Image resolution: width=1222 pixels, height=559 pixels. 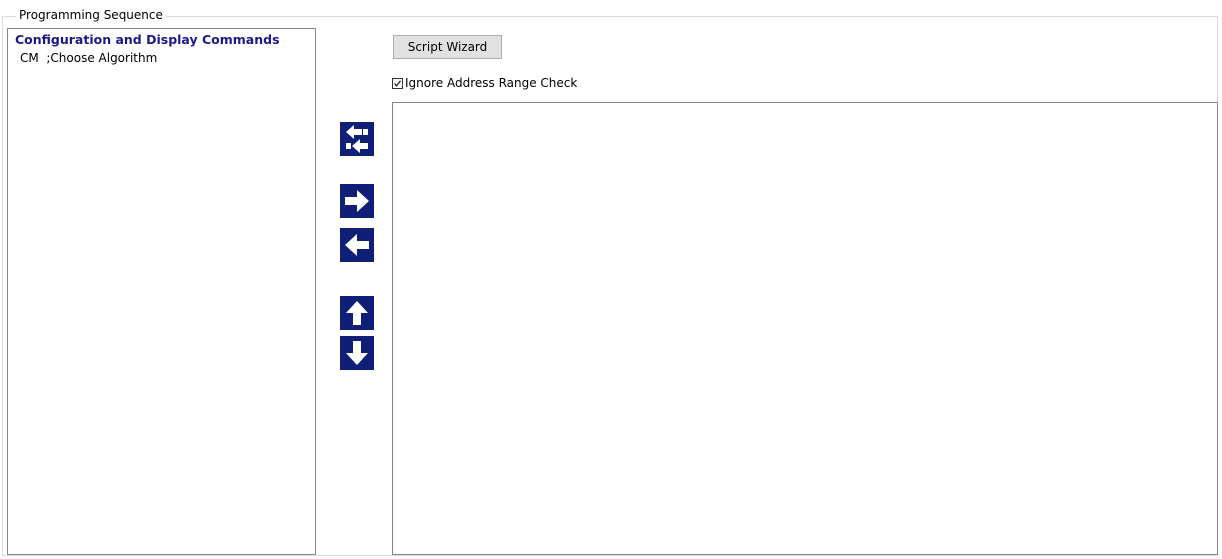 I want to click on arrow-left-icon, so click(x=357, y=245).